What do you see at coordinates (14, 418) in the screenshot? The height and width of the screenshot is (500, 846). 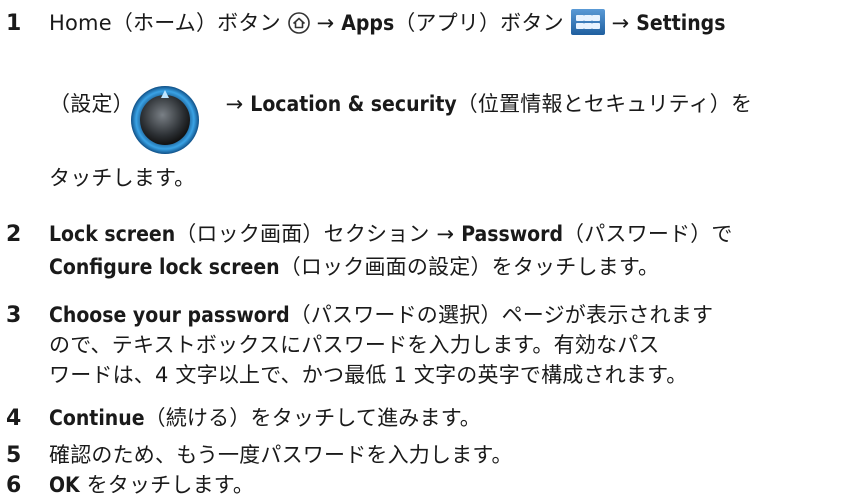 I see `step-number: 4` at bounding box center [14, 418].